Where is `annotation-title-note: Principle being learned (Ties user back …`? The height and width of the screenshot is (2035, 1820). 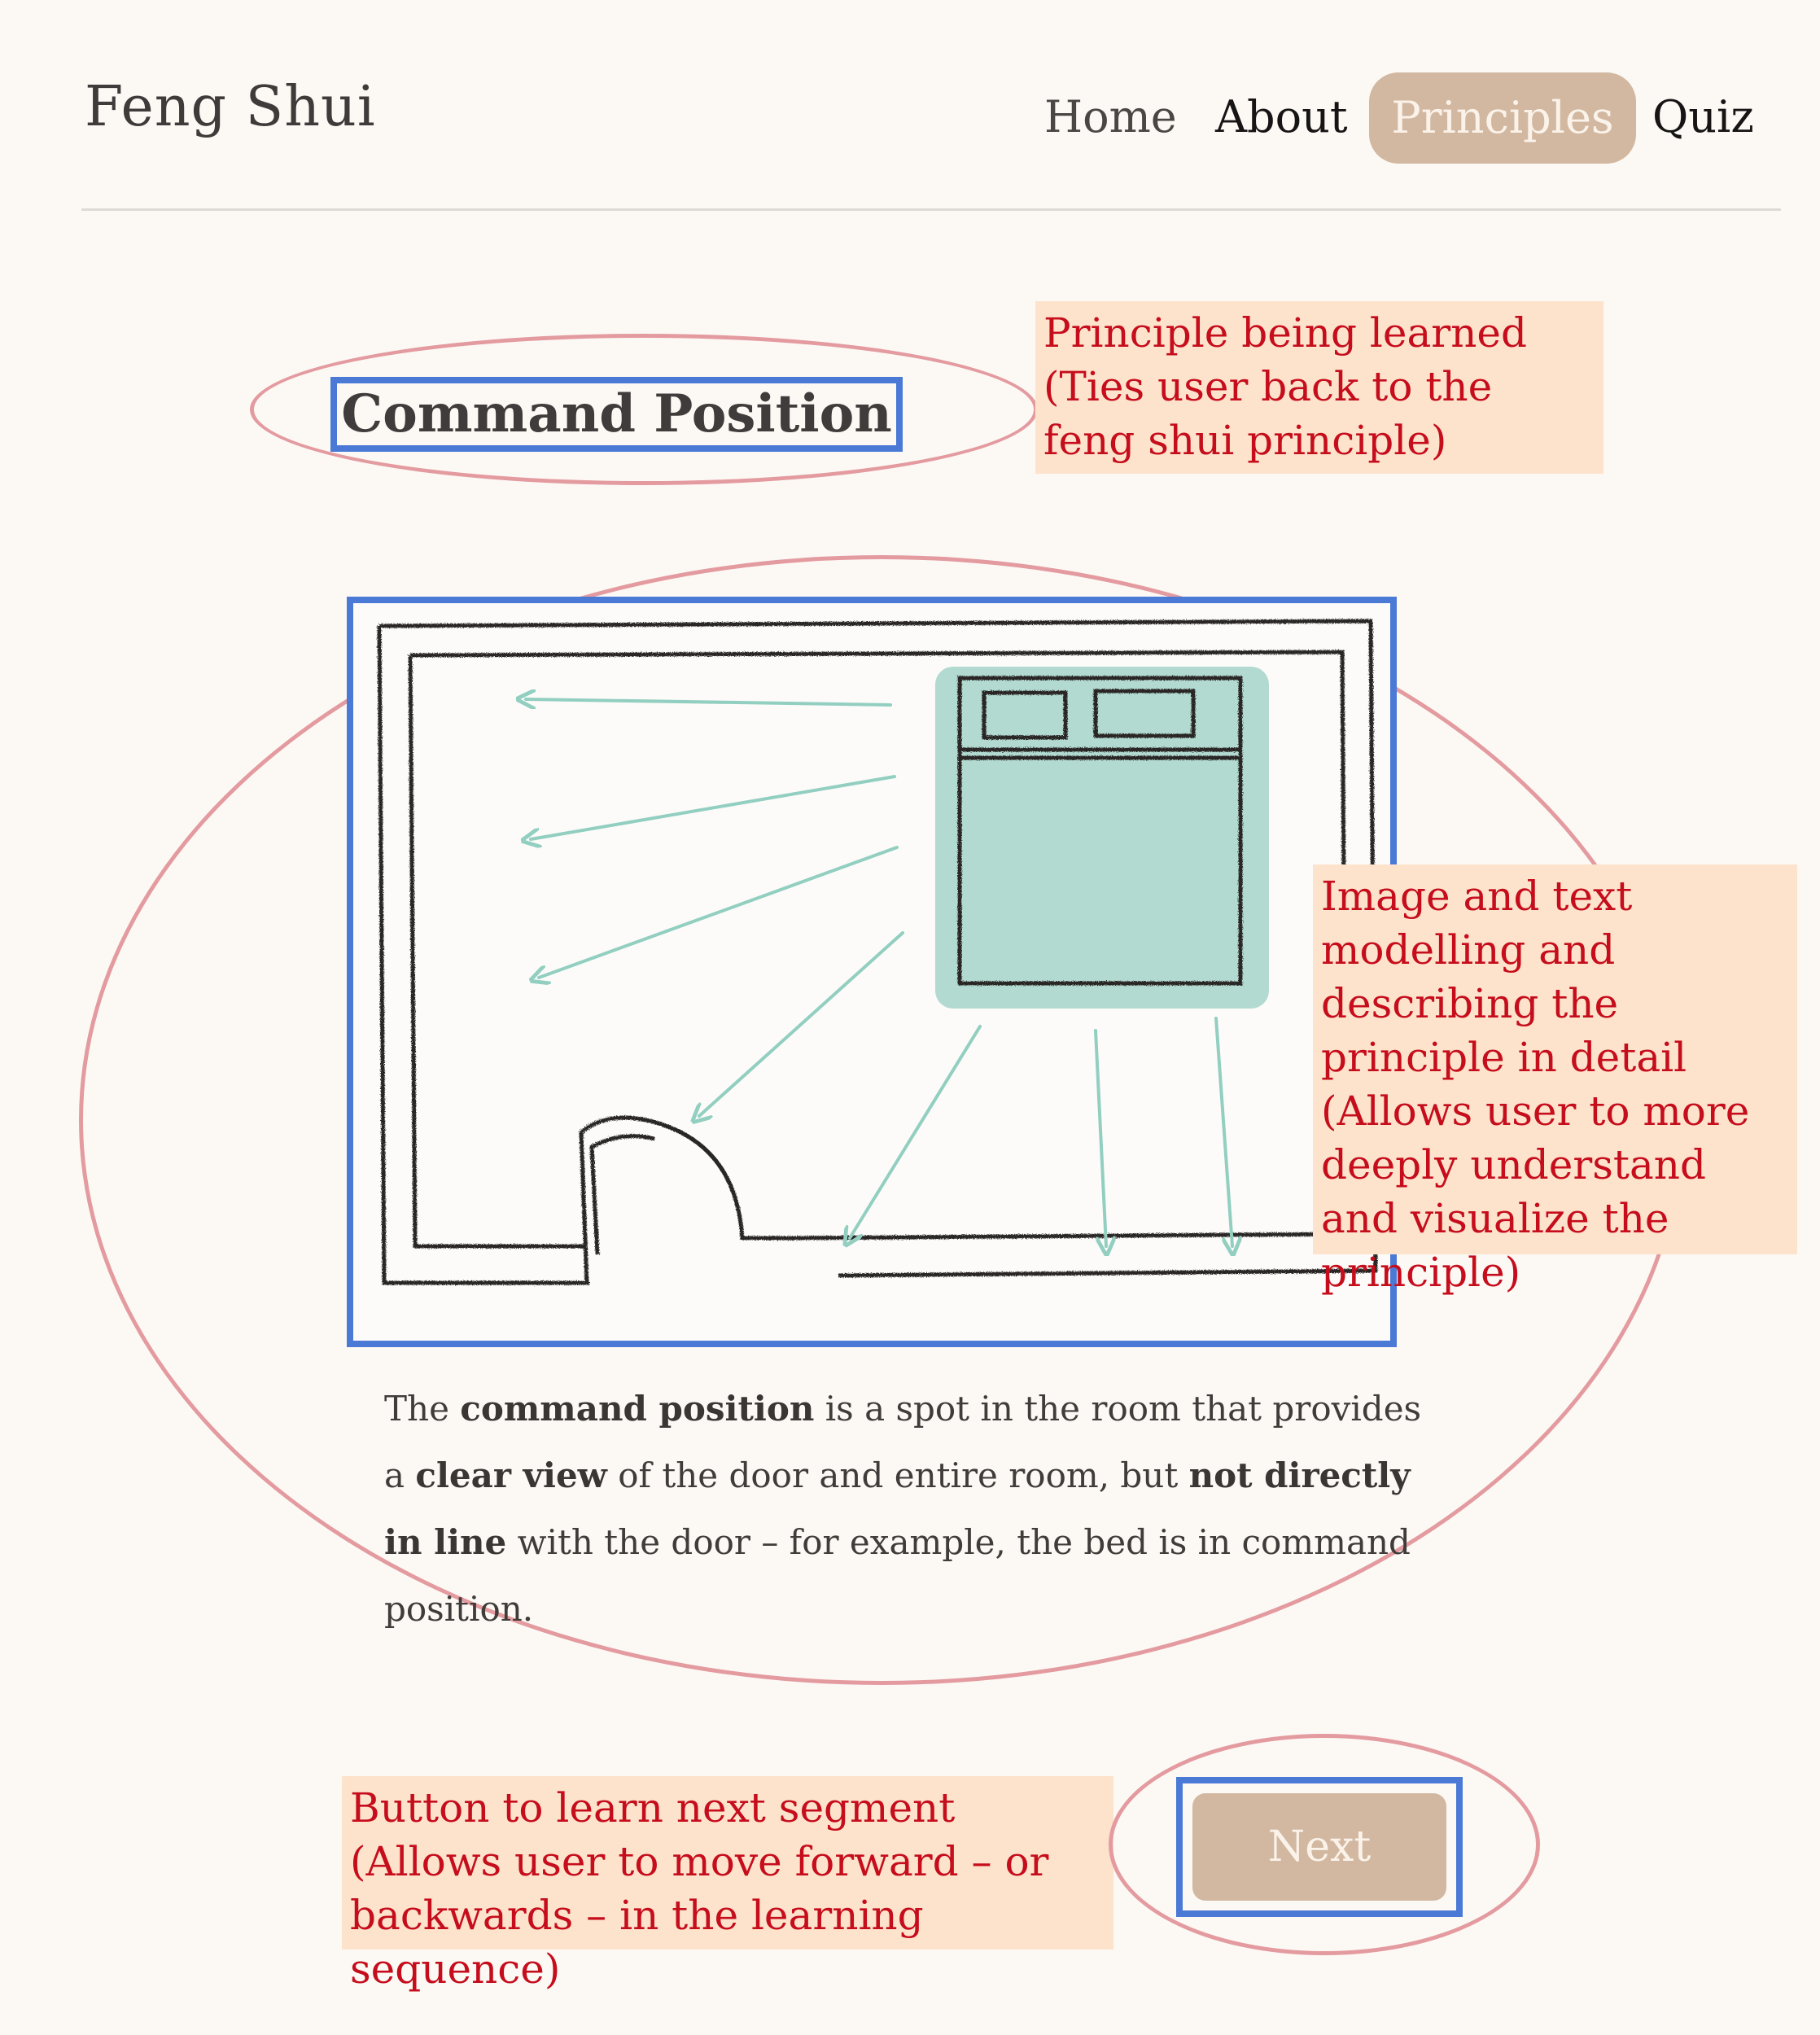
annotation-title-note: Principle being learned (Ties user back … is located at coordinates (1319, 387).